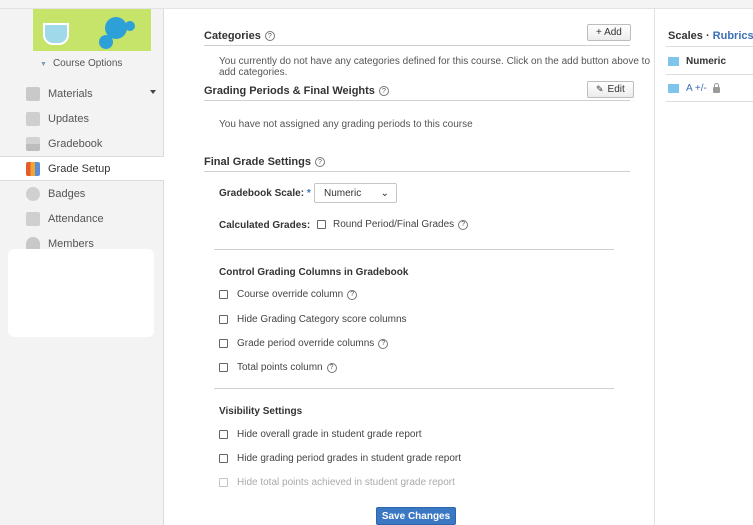 Image resolution: width=753 pixels, height=525 pixels. I want to click on scale-item-label: A +/-, so click(696, 88).